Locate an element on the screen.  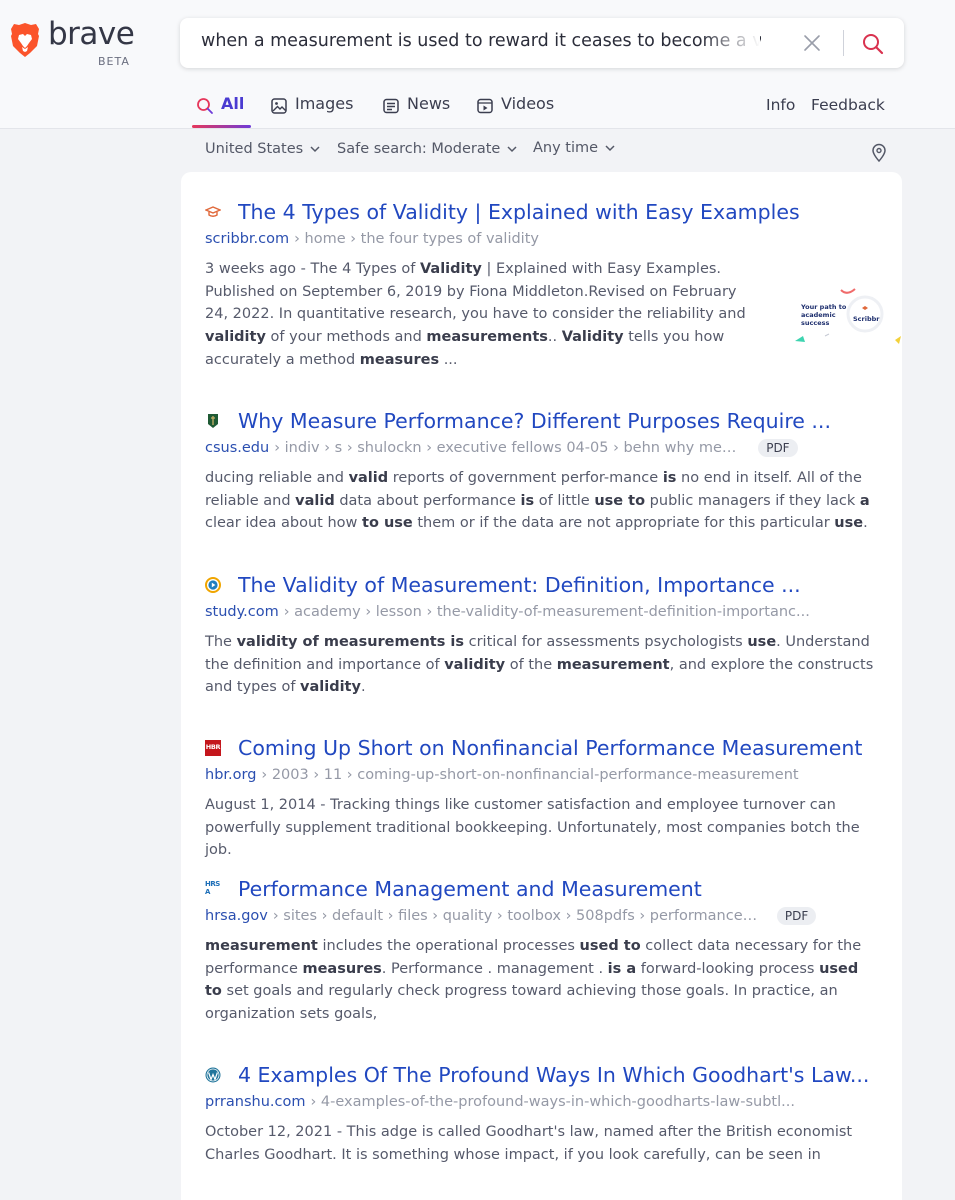
pdf-badge: PDF is located at coordinates (778, 448).